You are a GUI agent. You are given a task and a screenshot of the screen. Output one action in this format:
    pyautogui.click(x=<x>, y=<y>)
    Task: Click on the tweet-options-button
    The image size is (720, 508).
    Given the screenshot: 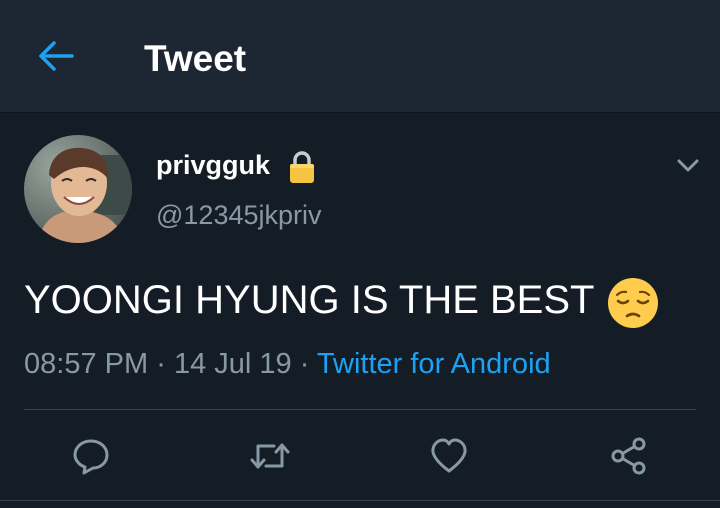 What is the action you would take?
    pyautogui.click(x=688, y=166)
    